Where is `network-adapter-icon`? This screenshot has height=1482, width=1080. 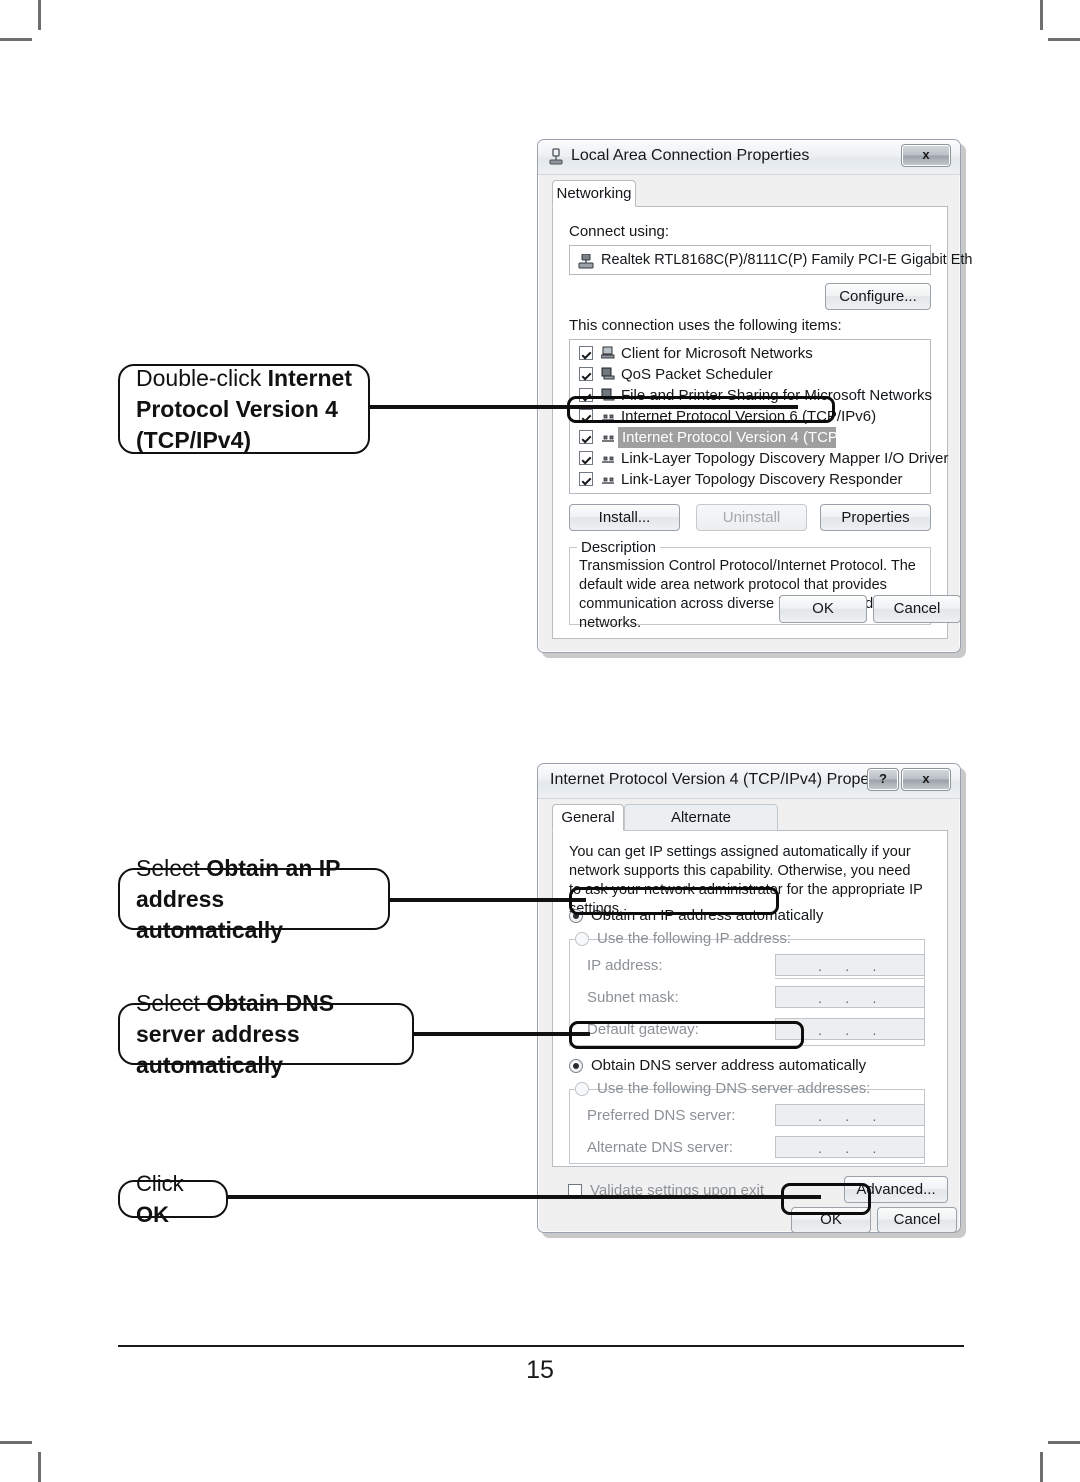 network-adapter-icon is located at coordinates (556, 157).